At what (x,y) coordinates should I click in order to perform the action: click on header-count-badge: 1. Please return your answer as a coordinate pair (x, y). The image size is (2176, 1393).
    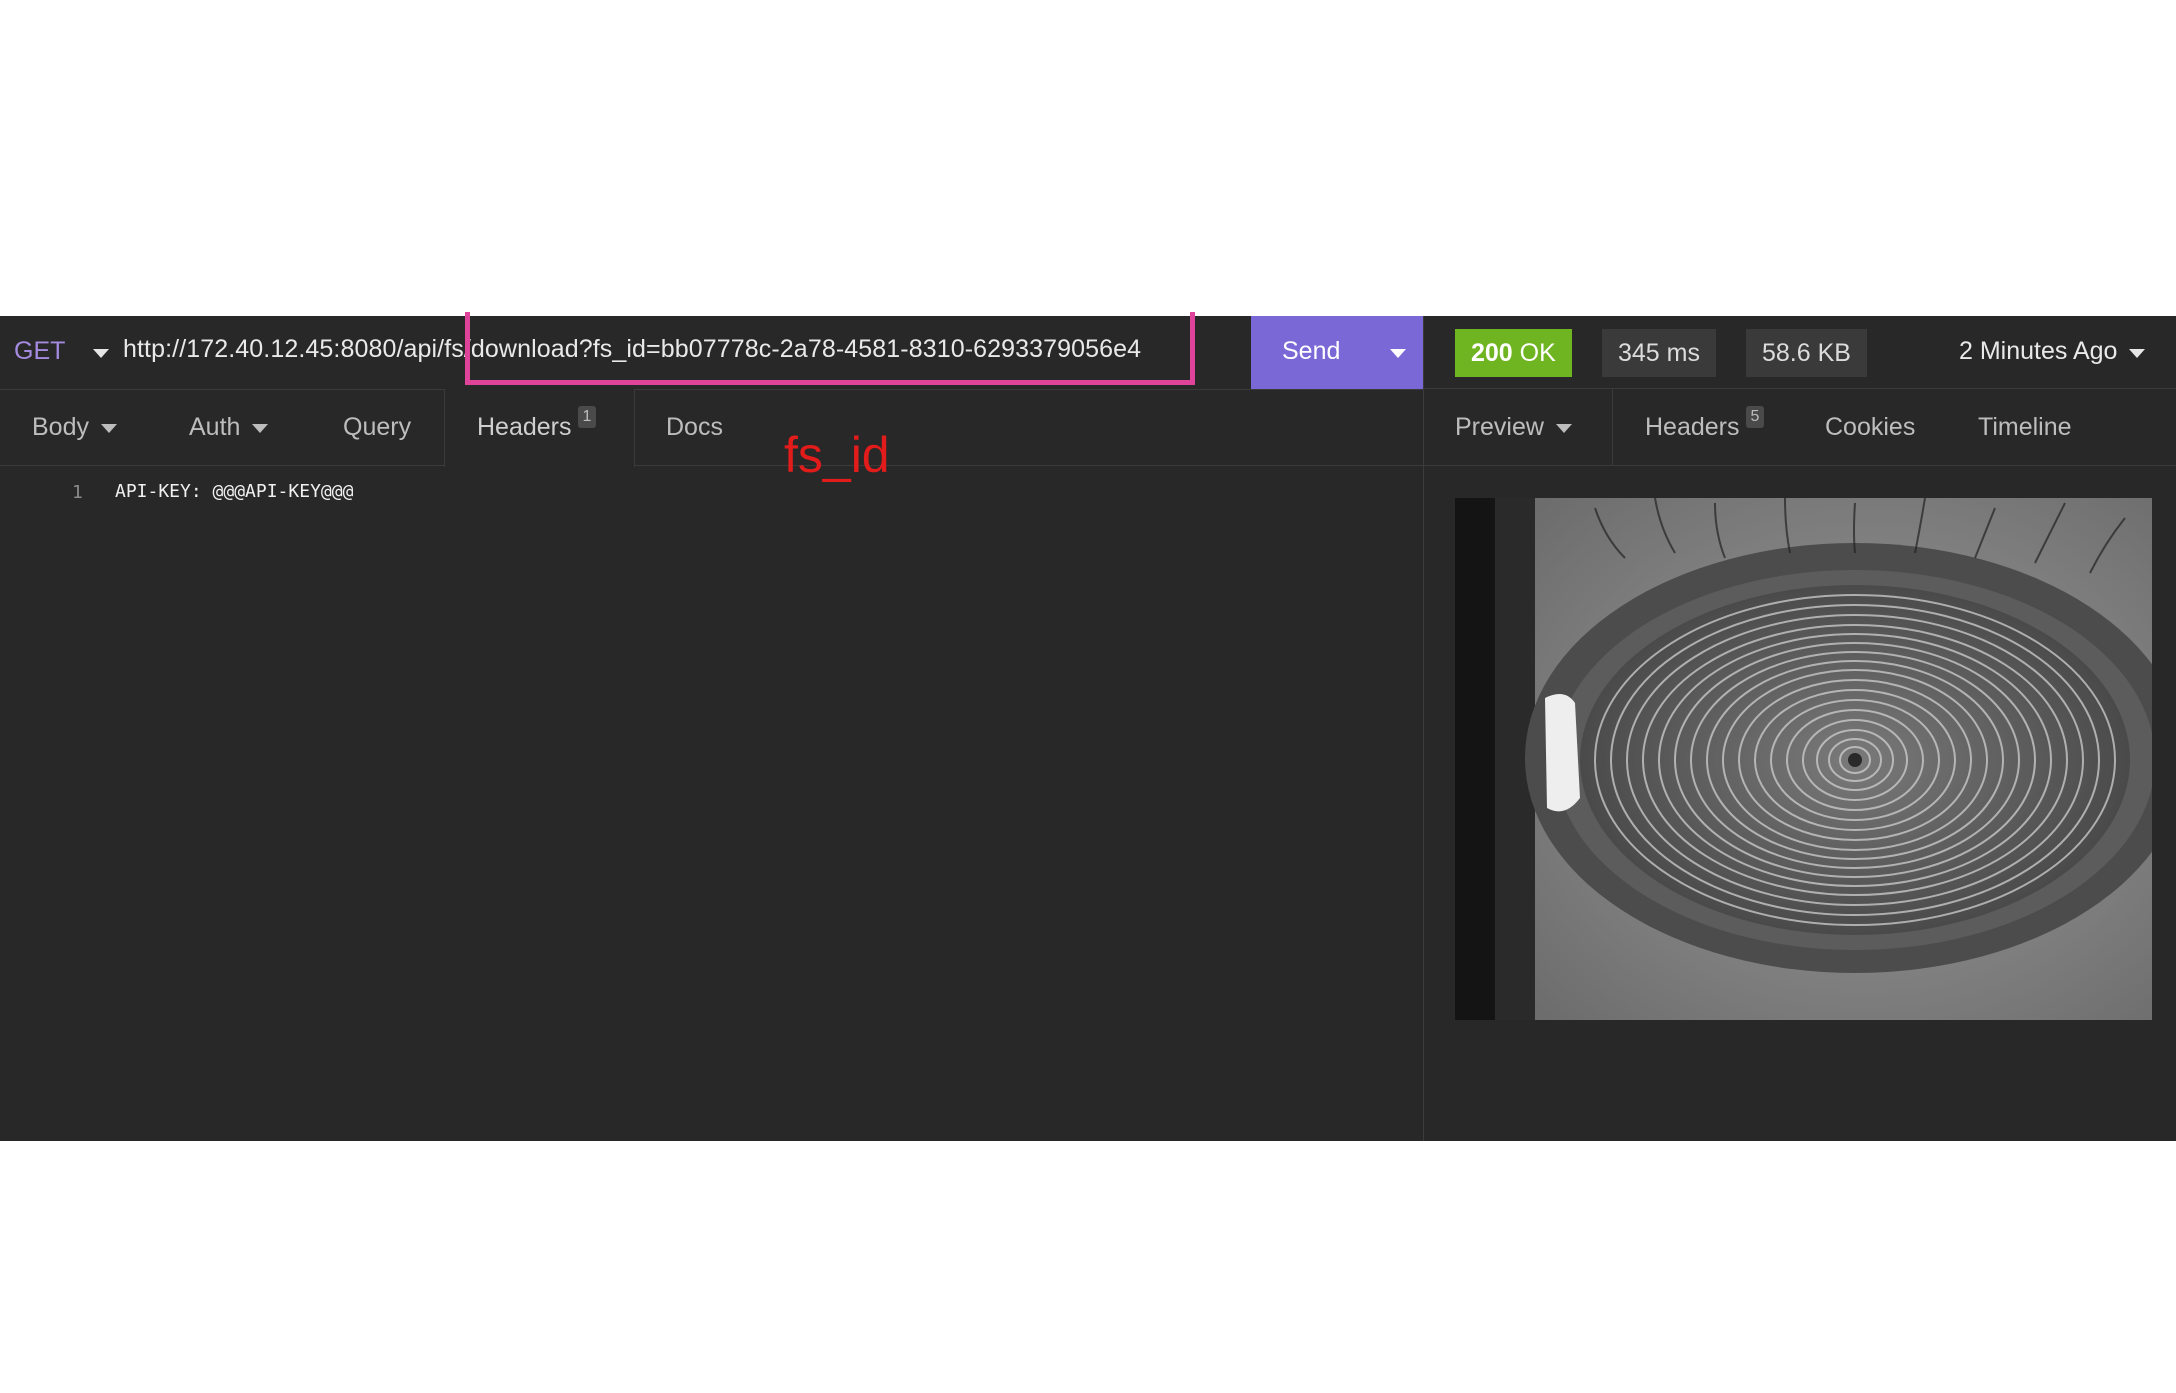
    Looking at the image, I should click on (587, 417).